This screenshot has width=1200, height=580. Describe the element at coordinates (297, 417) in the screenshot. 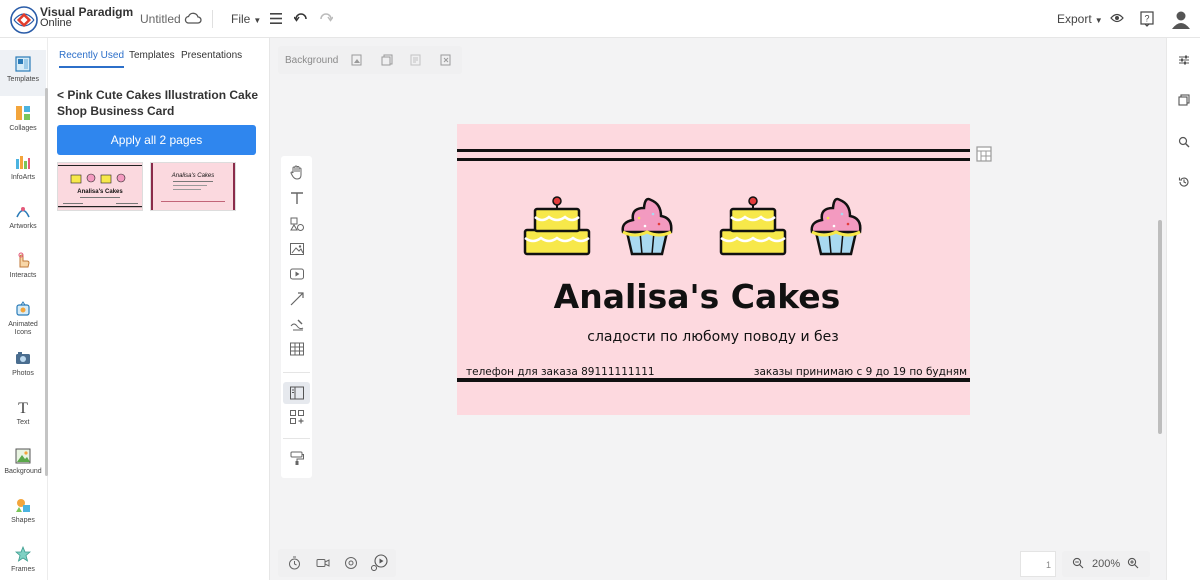

I see `add-widget-icon` at that location.